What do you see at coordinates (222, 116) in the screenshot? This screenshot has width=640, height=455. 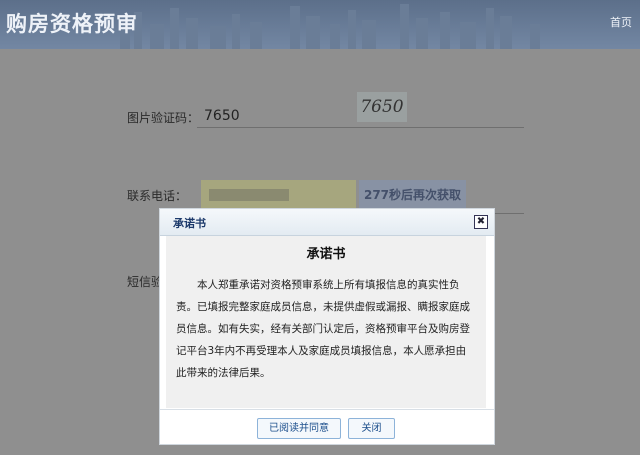 I see `captcha-input: 7650` at bounding box center [222, 116].